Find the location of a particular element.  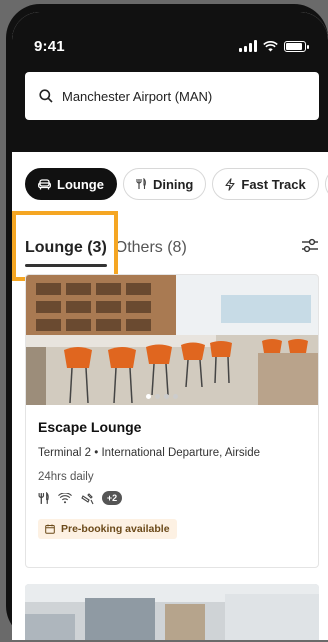

status-time: 9:41 is located at coordinates (49, 46).